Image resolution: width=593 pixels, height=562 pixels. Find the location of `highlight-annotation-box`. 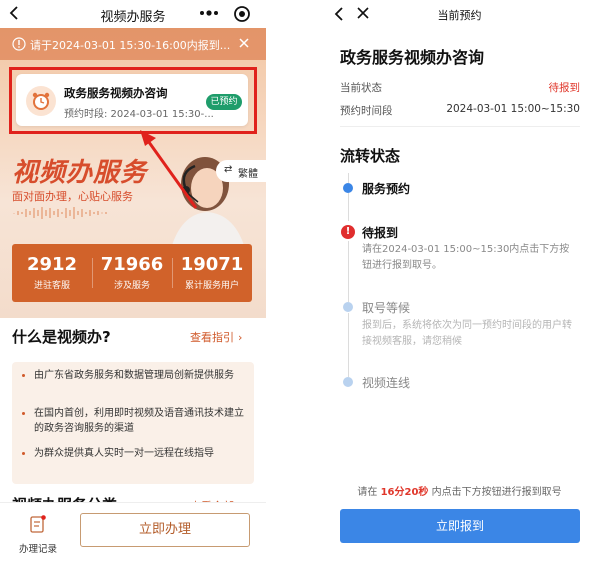

highlight-annotation-box is located at coordinates (133, 100).